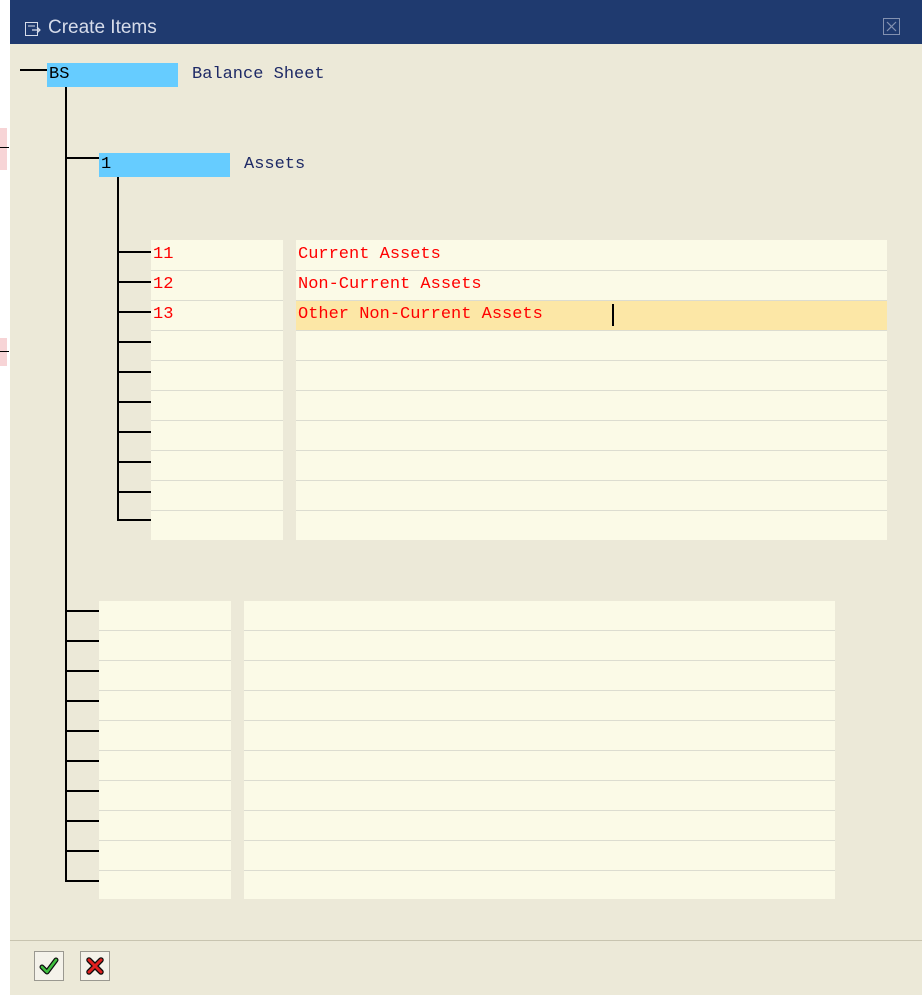 This screenshot has width=922, height=995. Describe the element at coordinates (165, 750) in the screenshot. I see `new-item-key-column` at that location.